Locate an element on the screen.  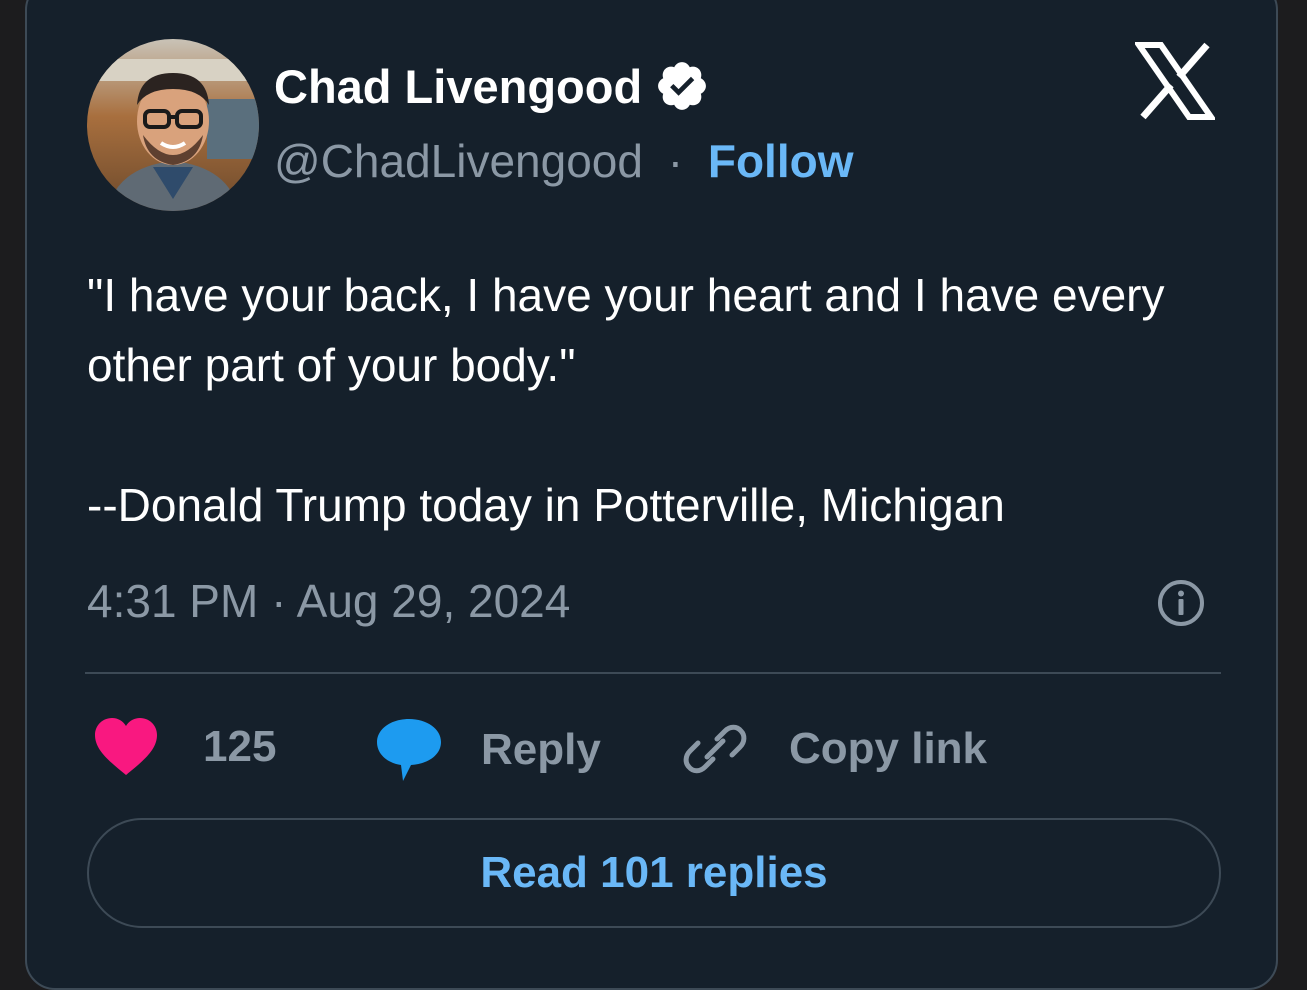
follow-button: Follow is located at coordinates (781, 161).